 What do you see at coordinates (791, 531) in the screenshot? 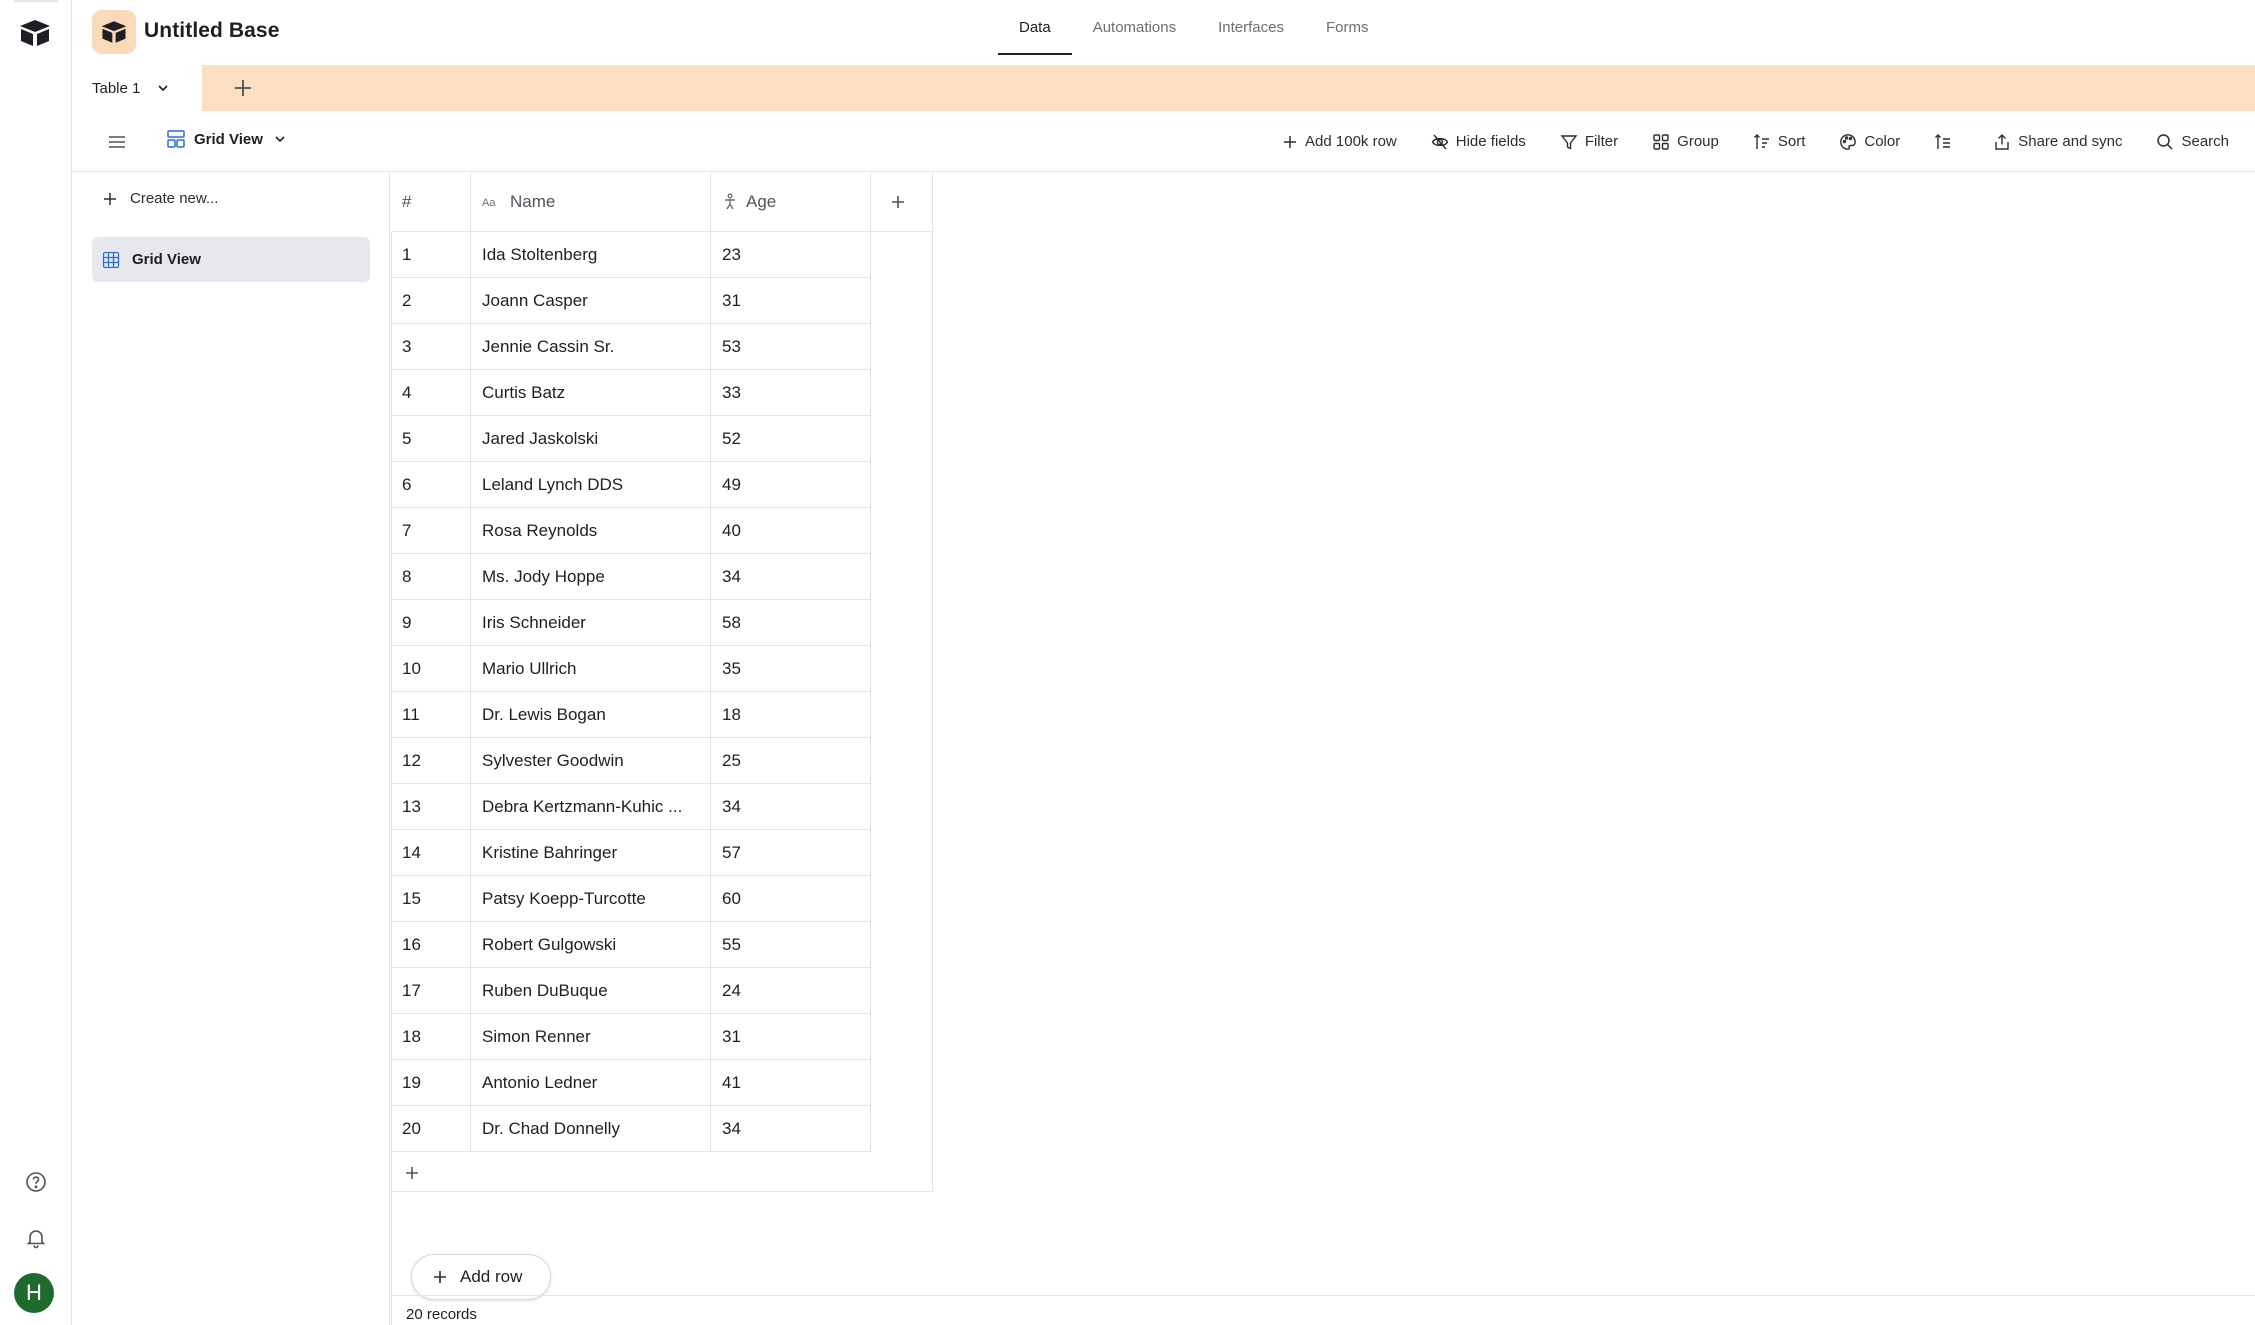
I see `age-cell: 40` at bounding box center [791, 531].